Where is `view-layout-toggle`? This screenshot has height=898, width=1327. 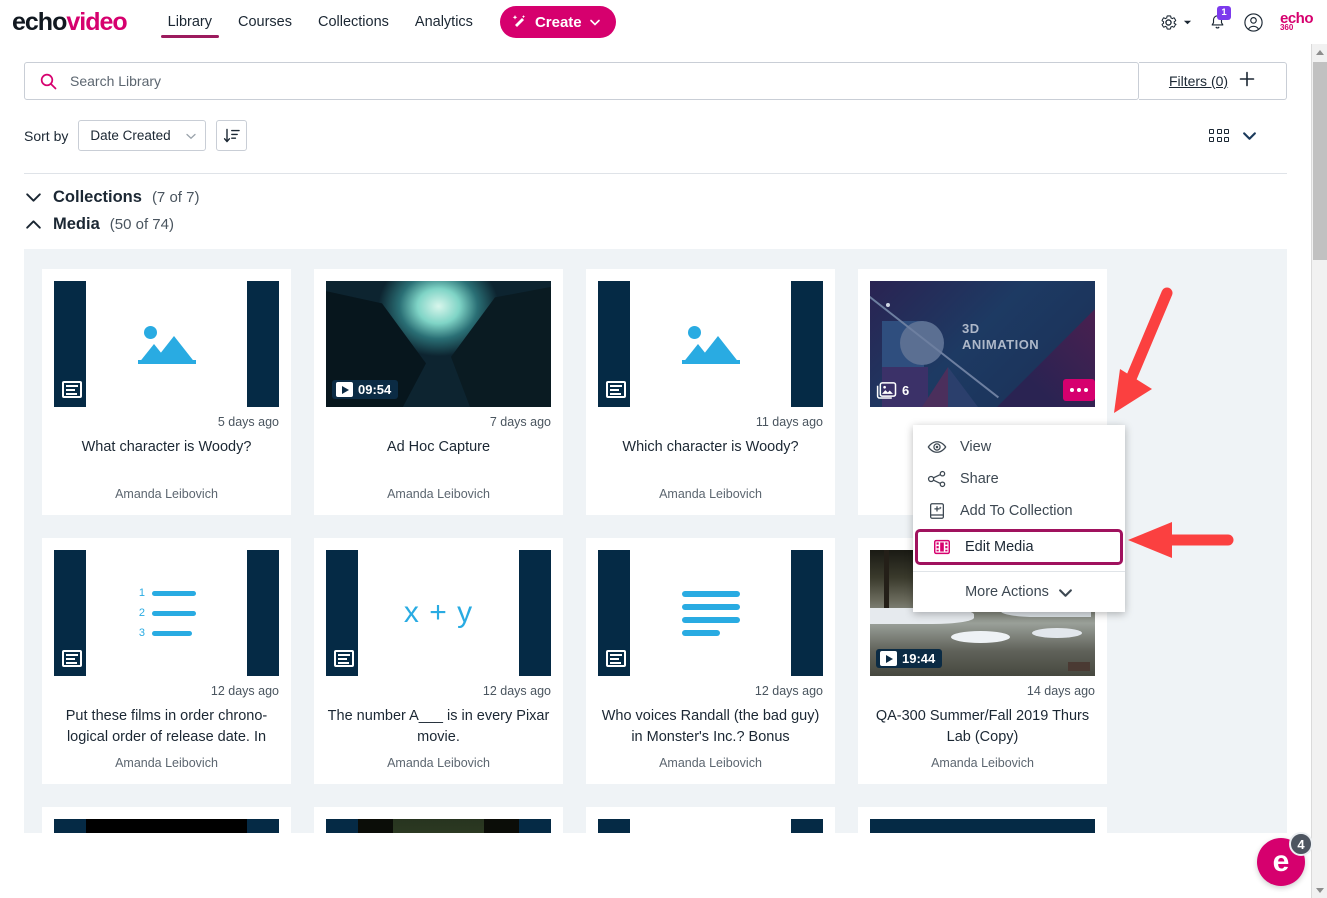 view-layout-toggle is located at coordinates (1248, 135).